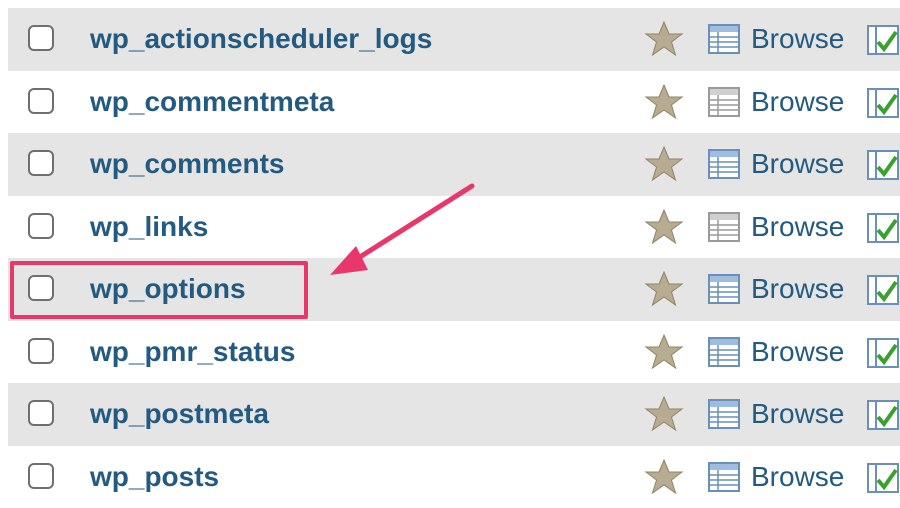 This screenshot has height=508, width=900. Describe the element at coordinates (454, 39) in the screenshot. I see `table-row: wp_actionscheduler_logs Browse` at that location.